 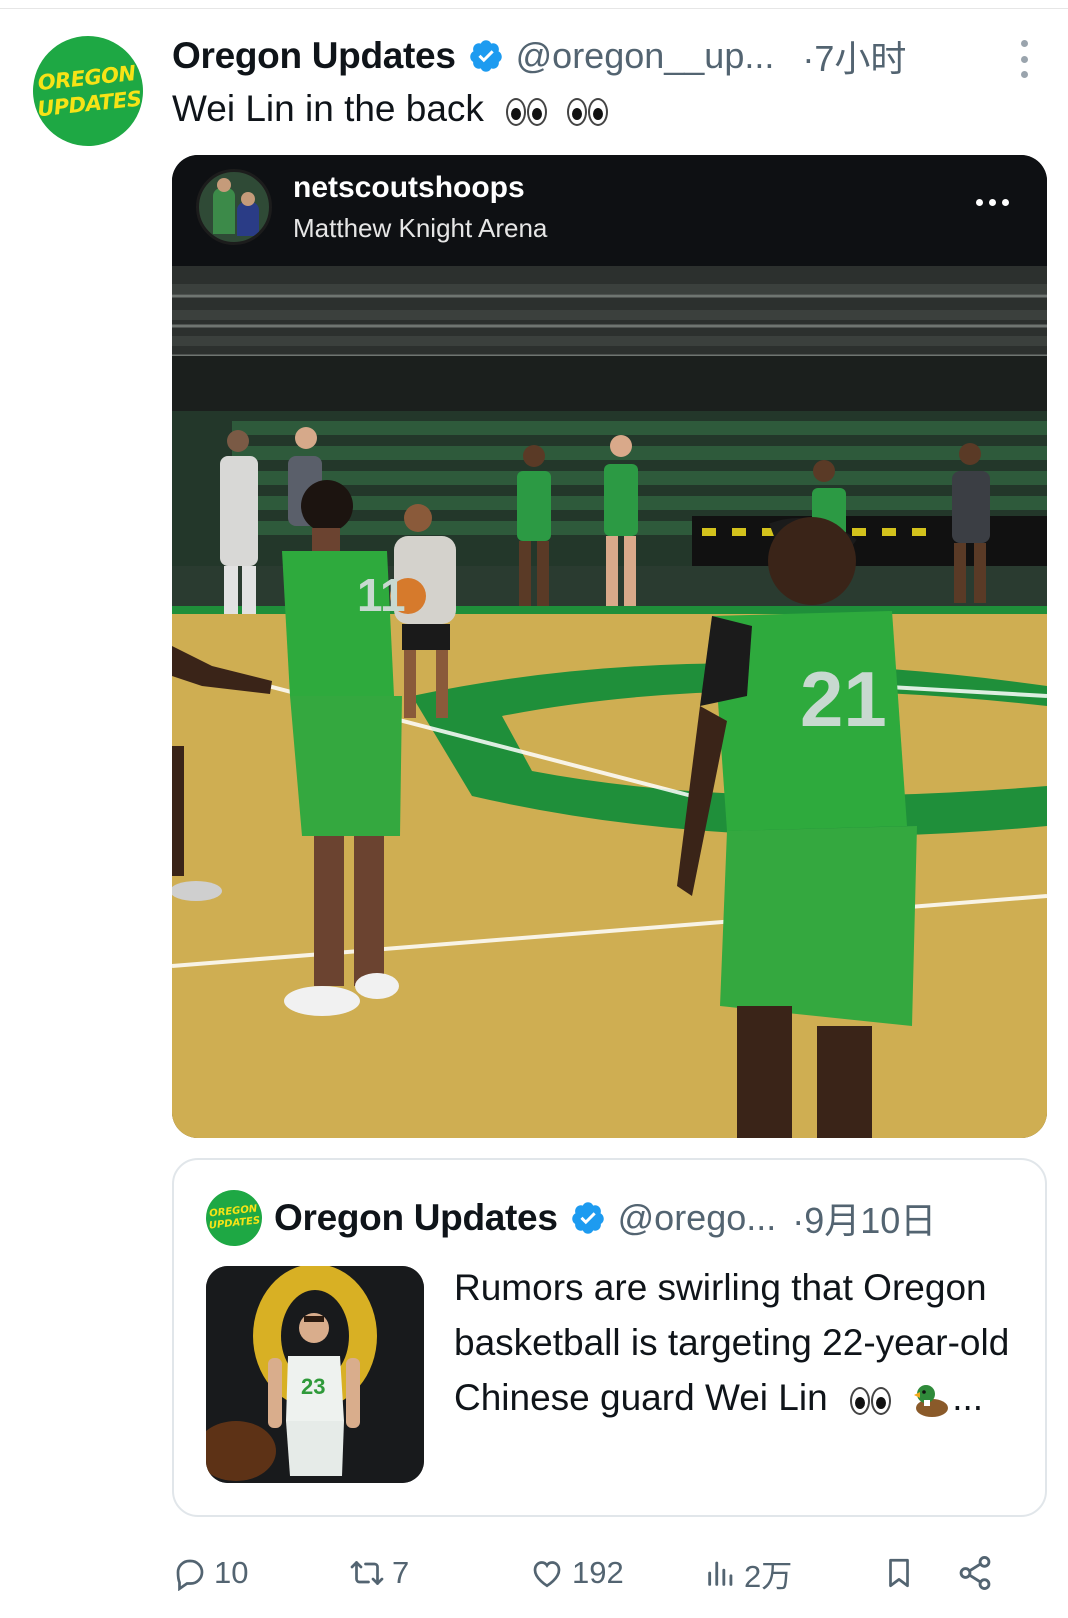 I want to click on instagram-location: Matthew Knight Arena, so click(x=420, y=228).